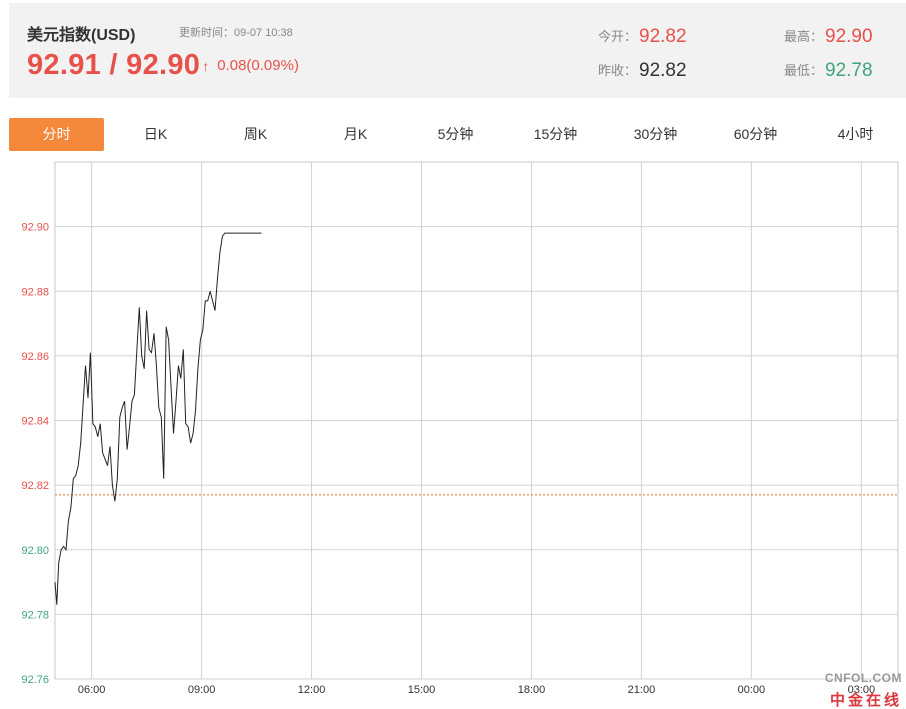 The height and width of the screenshot is (709, 906). Describe the element at coordinates (92, 690) in the screenshot. I see `x-tick-label: 06:00` at that location.